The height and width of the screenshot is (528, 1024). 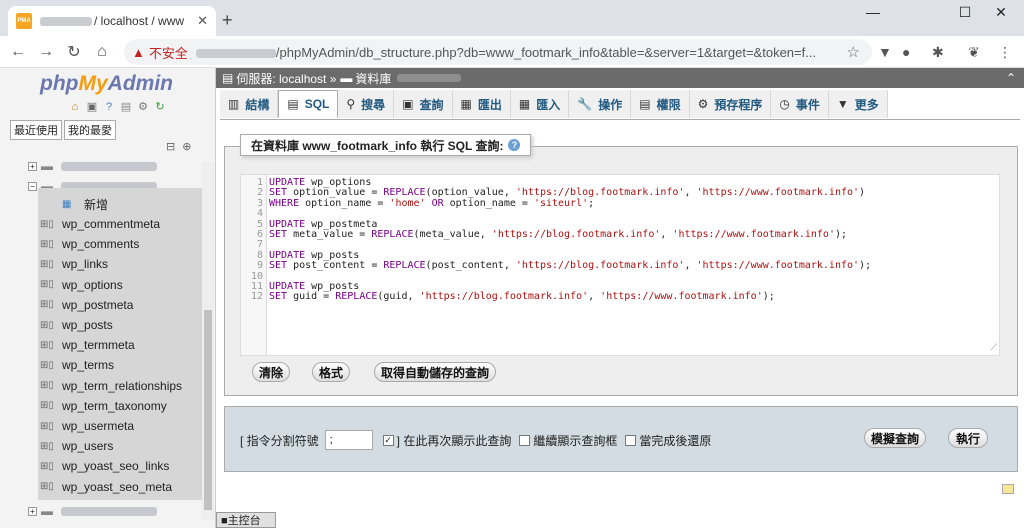 I want to click on line-number: 9, so click(x=259, y=266).